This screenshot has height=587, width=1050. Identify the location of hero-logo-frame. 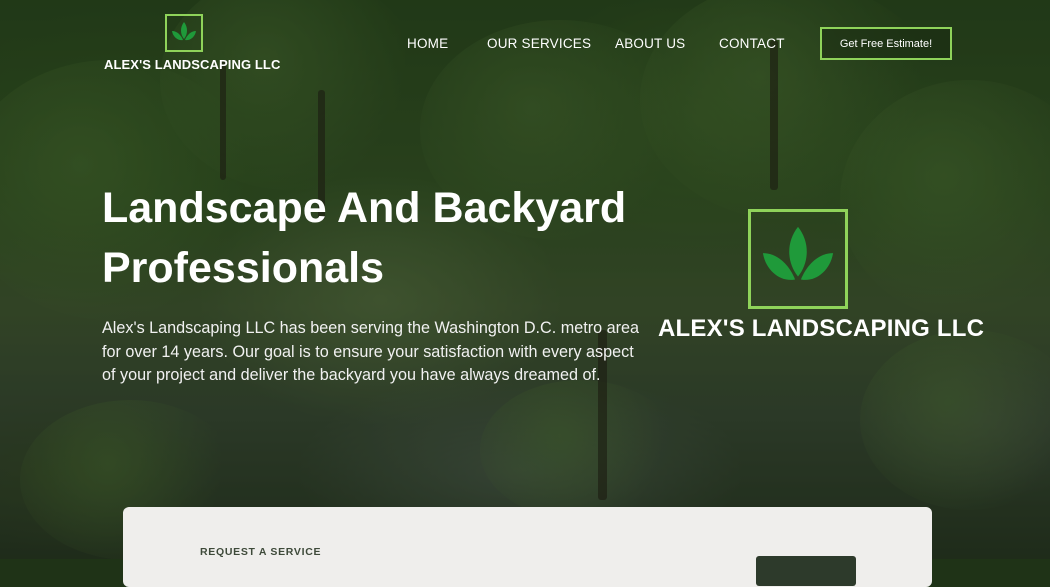
(798, 259).